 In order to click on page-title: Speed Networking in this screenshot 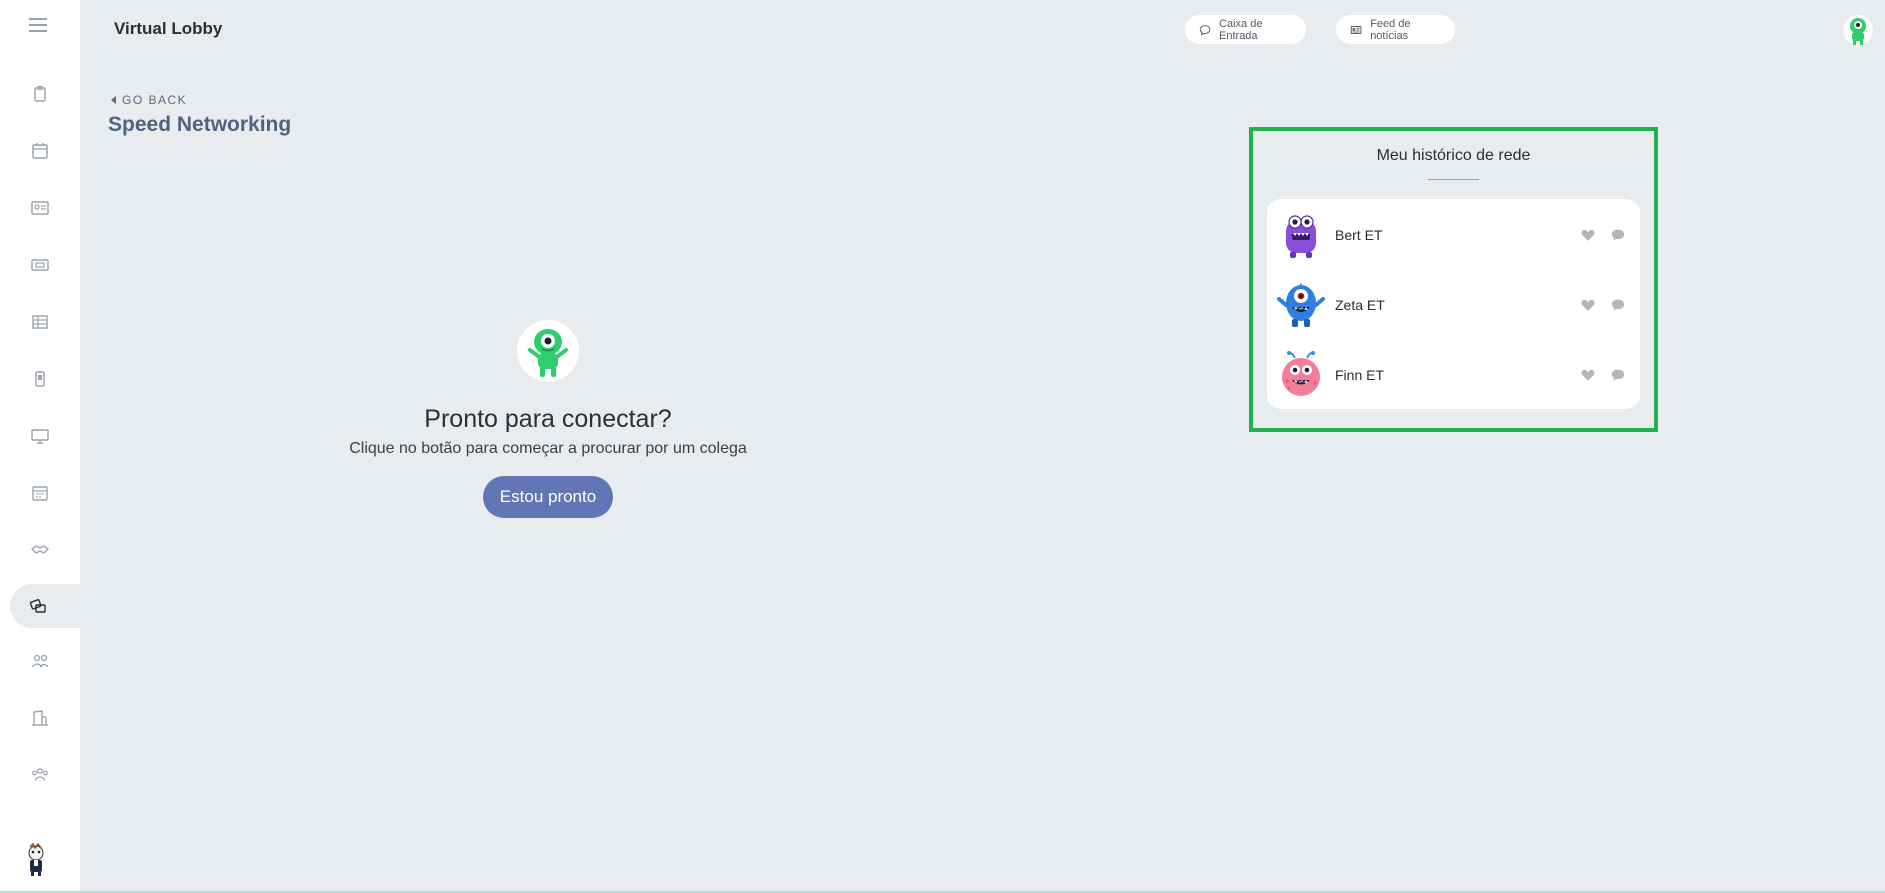, I will do `click(200, 124)`.